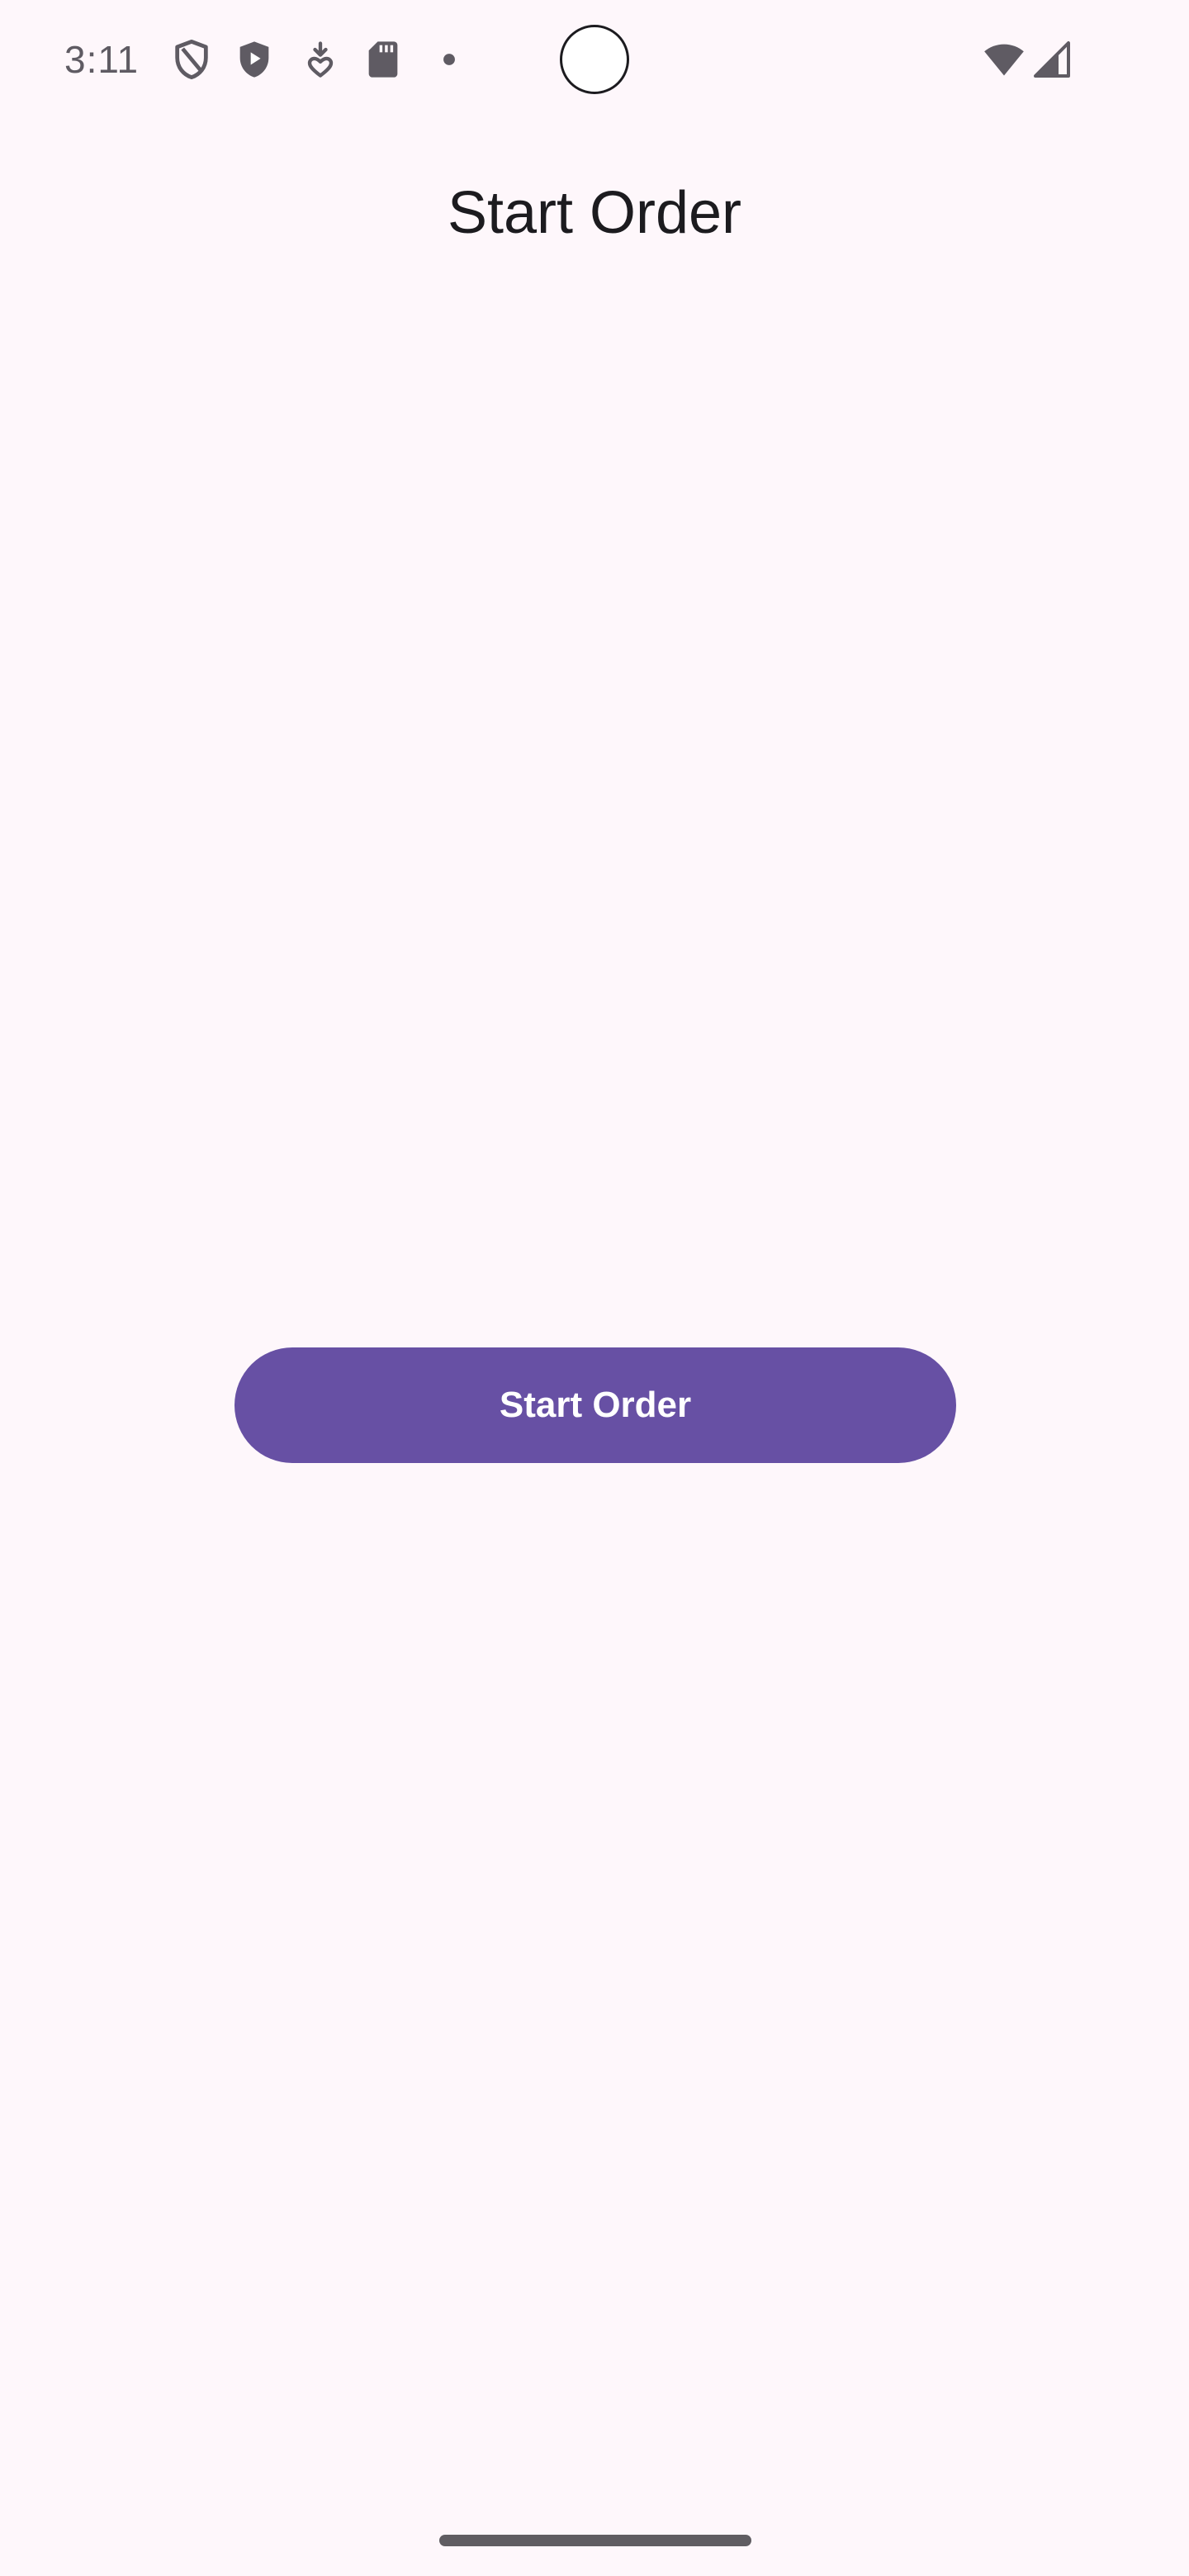  What do you see at coordinates (320, 59) in the screenshot?
I see `download-heart-icon` at bounding box center [320, 59].